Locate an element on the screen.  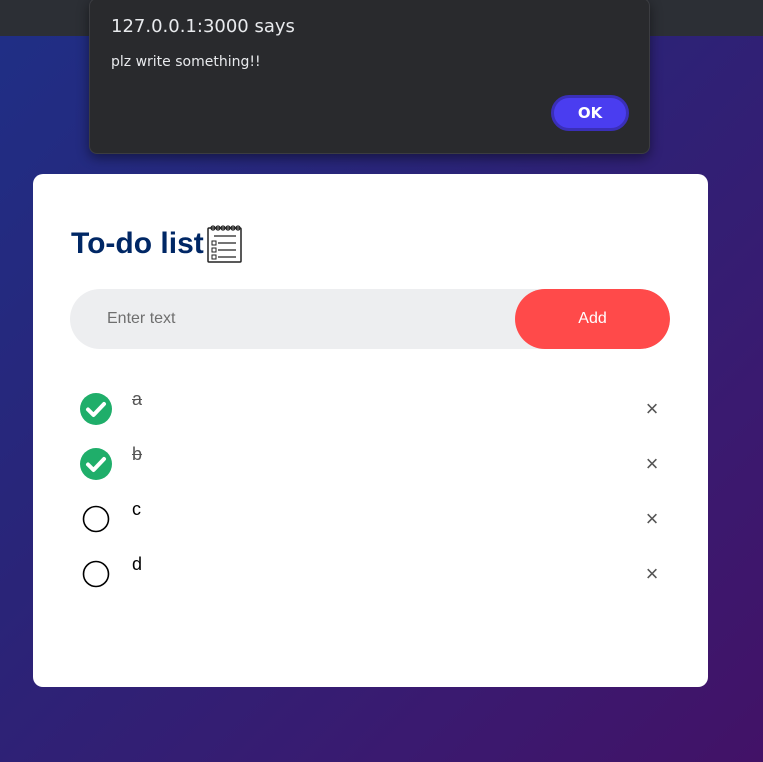
notepad-icon is located at coordinates (225, 244).